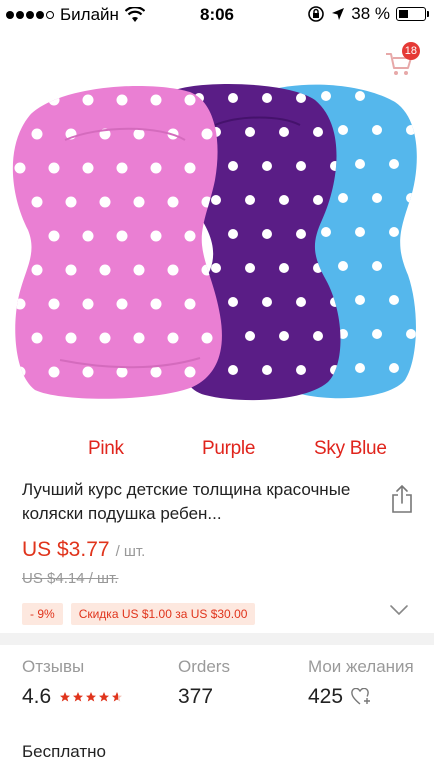 The height and width of the screenshot is (770, 434). What do you see at coordinates (27, 61) in the screenshot?
I see `chevron-left-icon` at bounding box center [27, 61].